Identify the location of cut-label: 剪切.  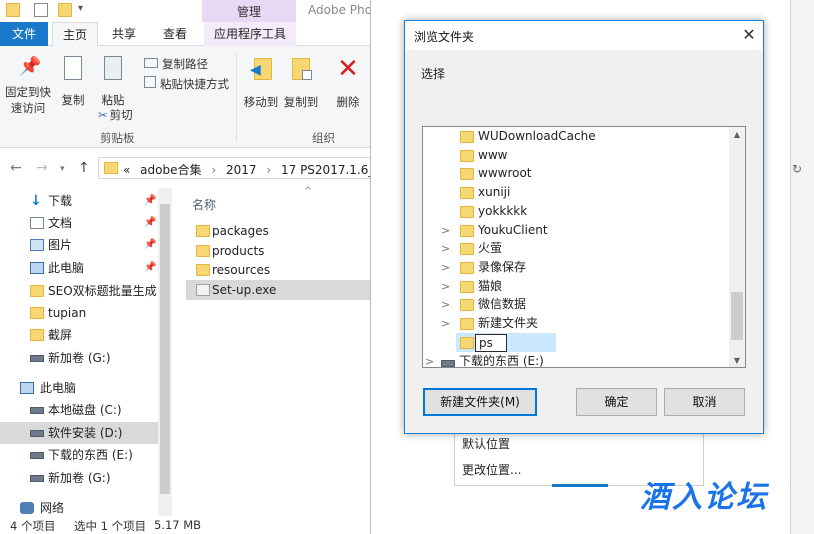
(121, 115).